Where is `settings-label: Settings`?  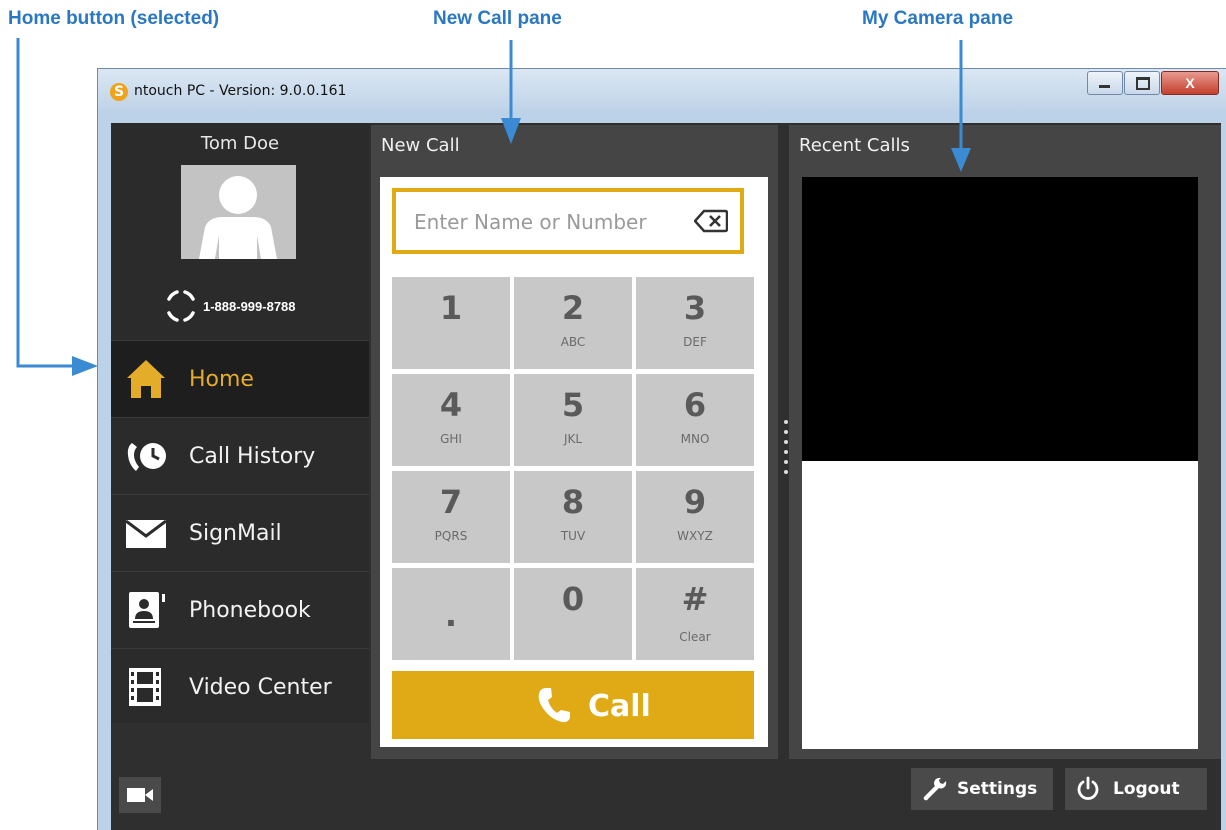
settings-label: Settings is located at coordinates (997, 789).